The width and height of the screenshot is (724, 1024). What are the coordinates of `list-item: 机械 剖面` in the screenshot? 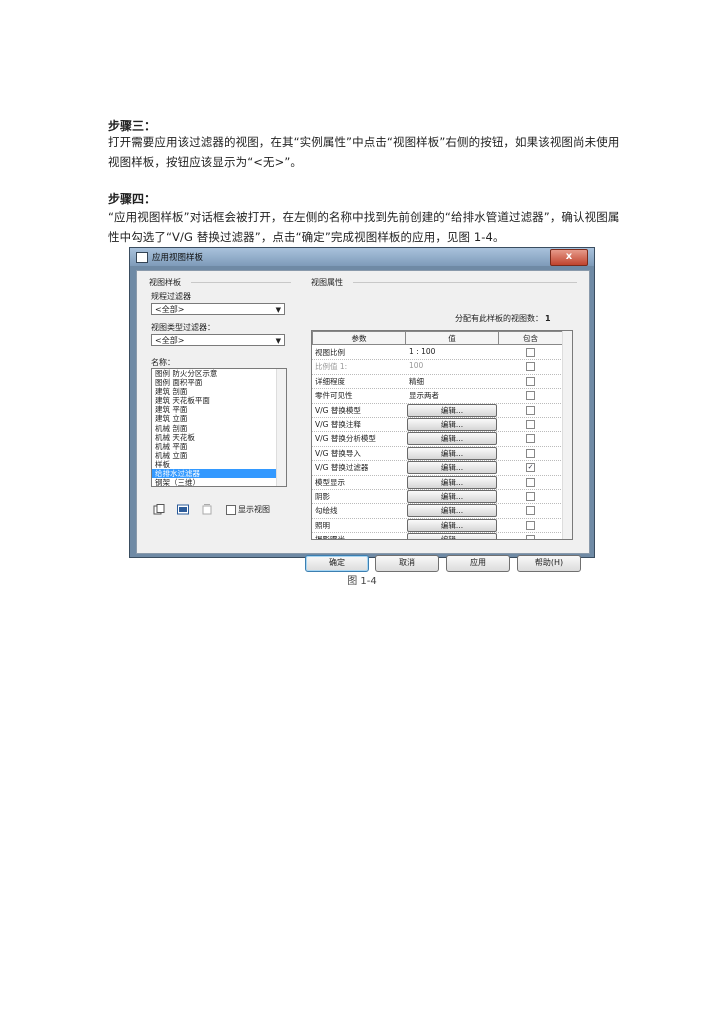 It's located at (219, 428).